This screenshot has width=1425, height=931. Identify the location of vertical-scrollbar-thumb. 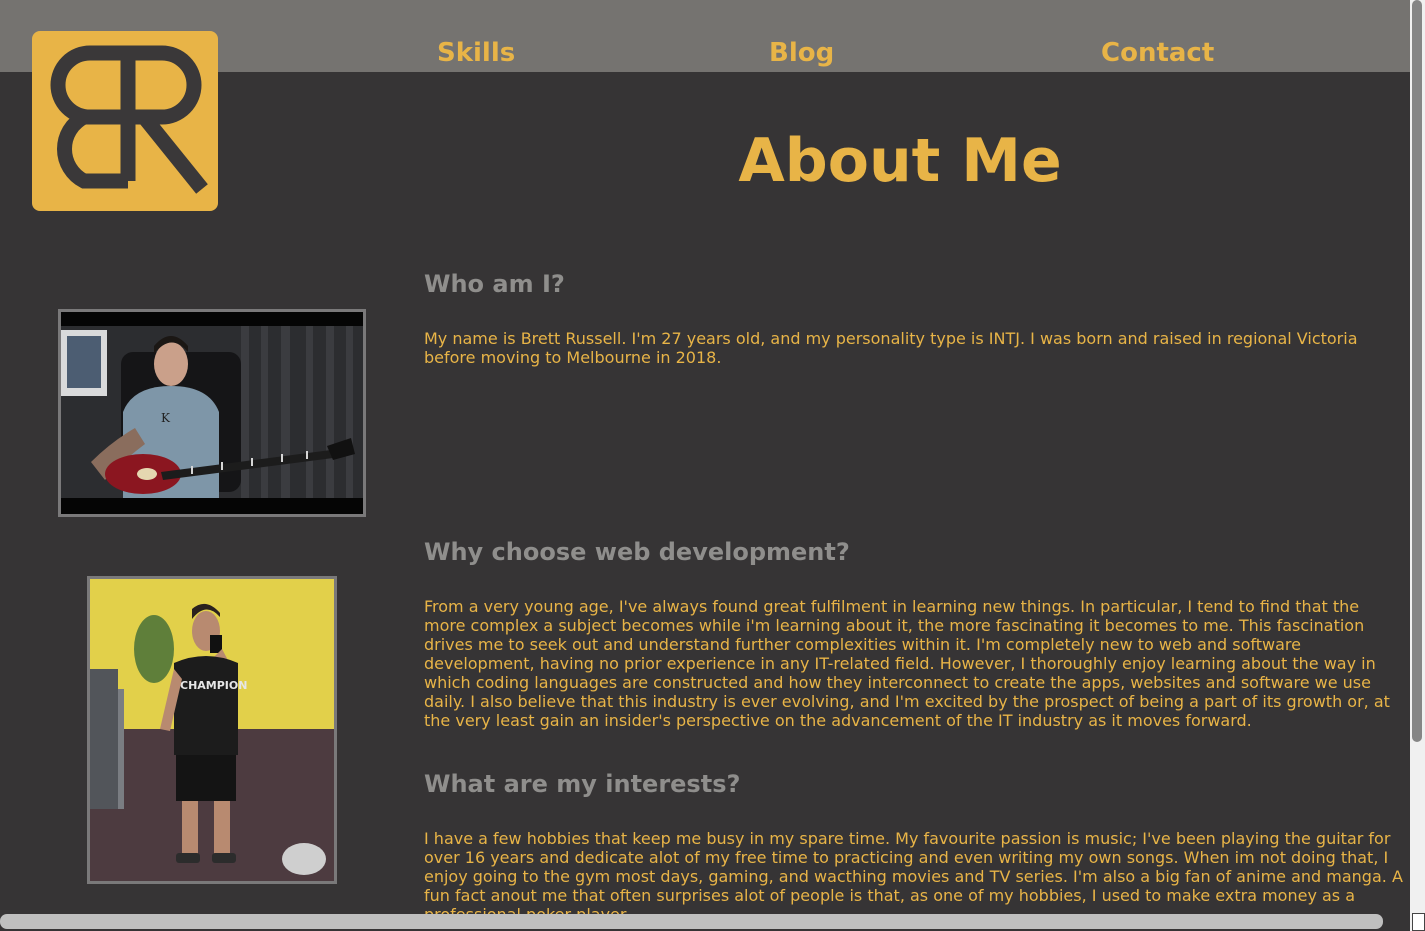
(1417, 371).